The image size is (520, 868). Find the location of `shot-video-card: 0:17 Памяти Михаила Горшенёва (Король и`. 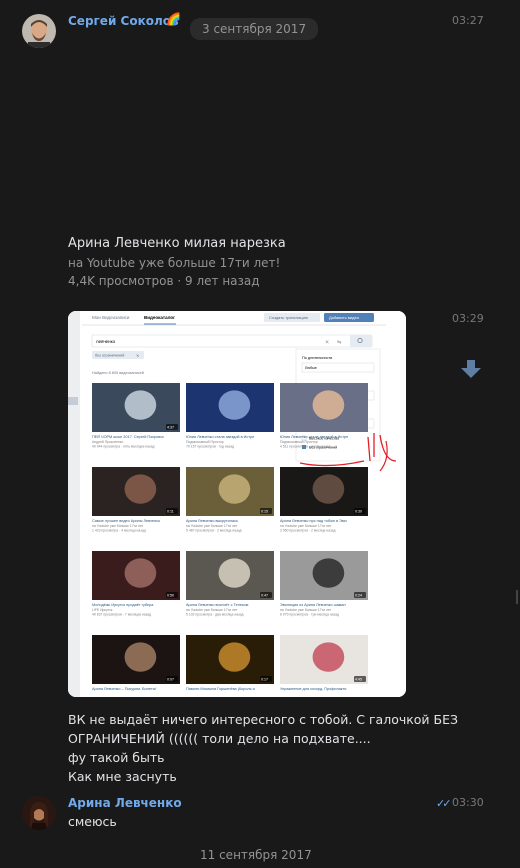

shot-video-card: 0:17 Памяти Михаила Горшенёва (Король и is located at coordinates (230, 663).